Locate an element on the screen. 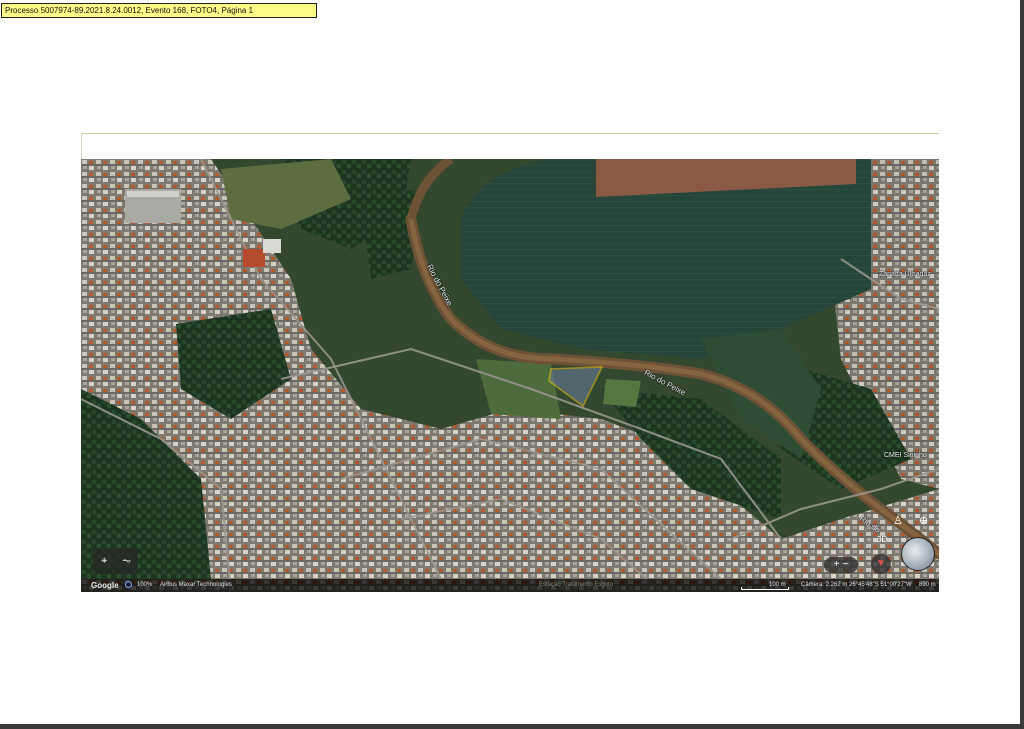  tilt-down-icon: ▼ is located at coordinates (881, 564).